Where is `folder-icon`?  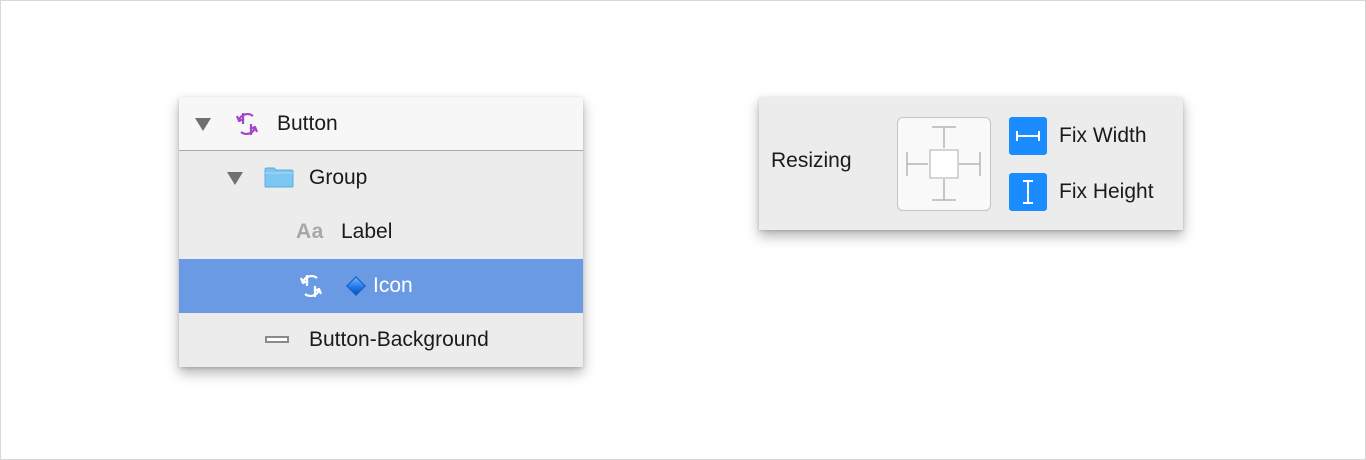
folder-icon is located at coordinates (279, 177).